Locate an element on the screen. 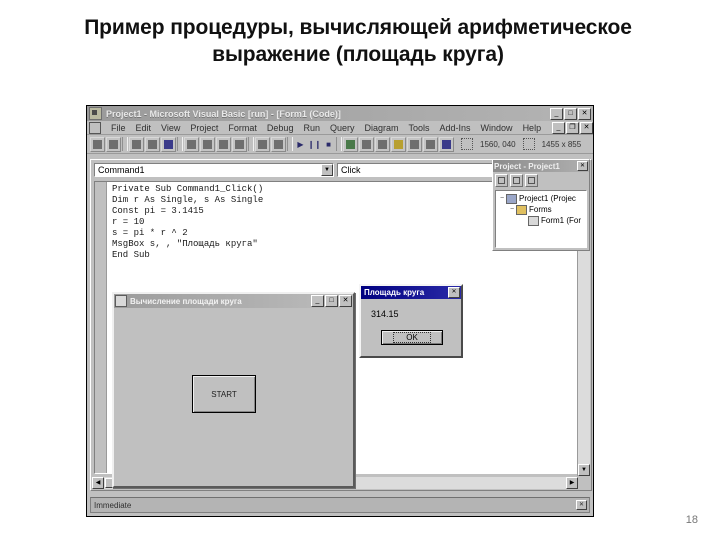 This screenshot has width=720, height=540. form-maximize-button: □ is located at coordinates (331, 301).